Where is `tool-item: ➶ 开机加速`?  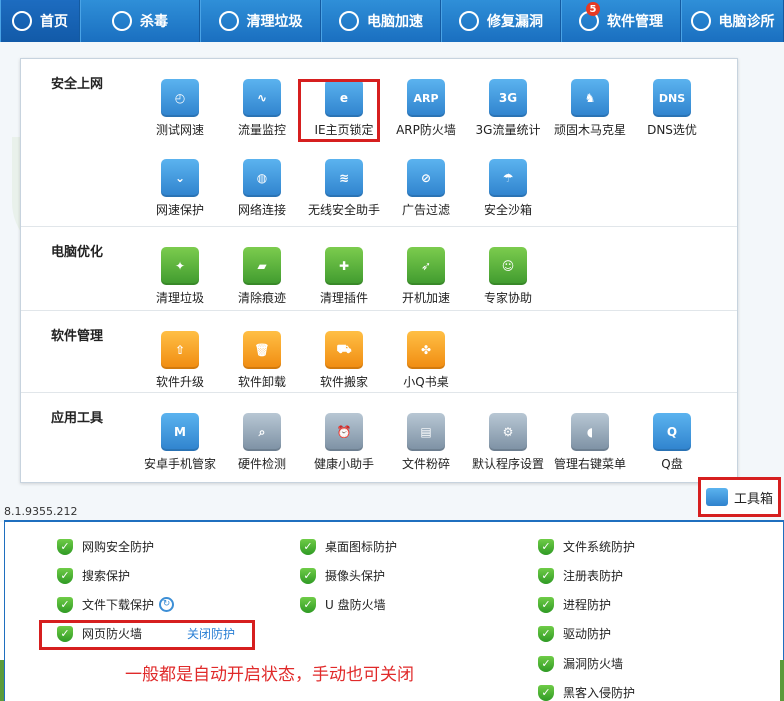 tool-item: ➶ 开机加速 is located at coordinates (426, 276).